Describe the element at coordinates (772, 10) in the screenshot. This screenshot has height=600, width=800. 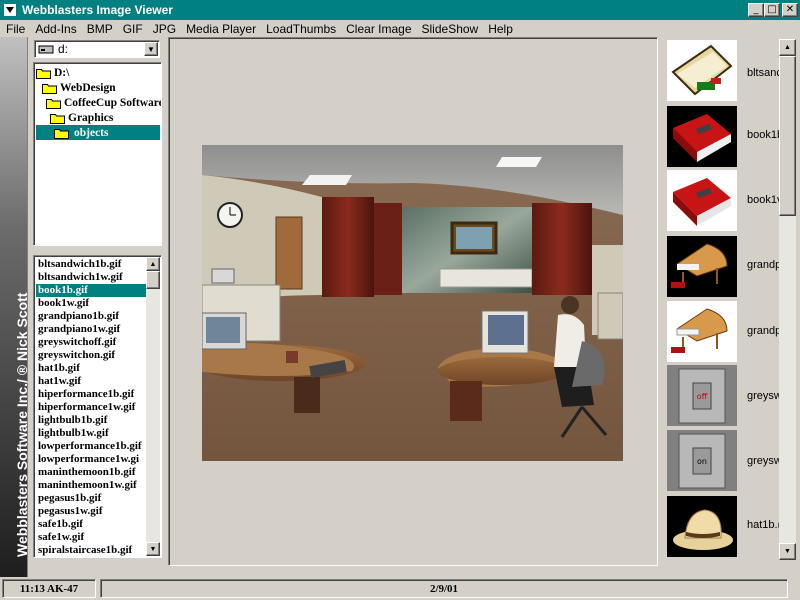
I see `maximize-button: □` at that location.